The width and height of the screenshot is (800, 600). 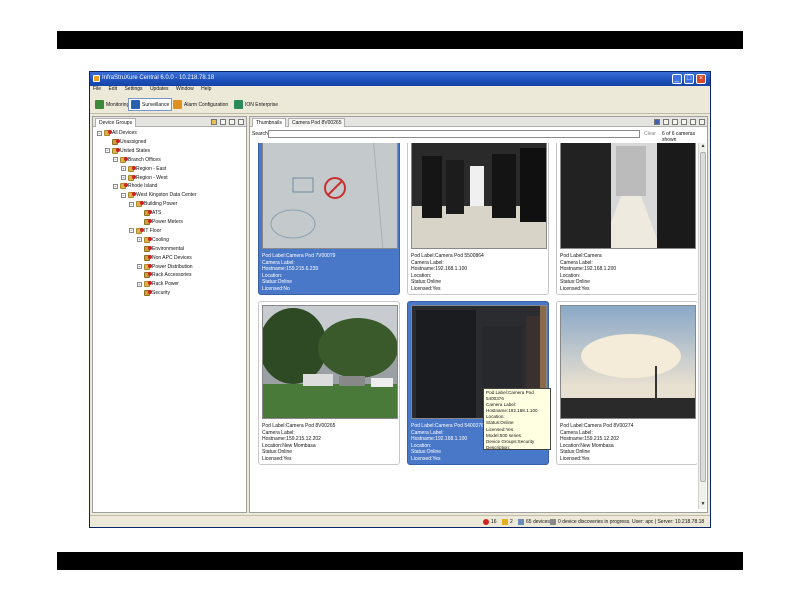 I want to click on devices-status: 65 devices, so click(x=534, y=522).